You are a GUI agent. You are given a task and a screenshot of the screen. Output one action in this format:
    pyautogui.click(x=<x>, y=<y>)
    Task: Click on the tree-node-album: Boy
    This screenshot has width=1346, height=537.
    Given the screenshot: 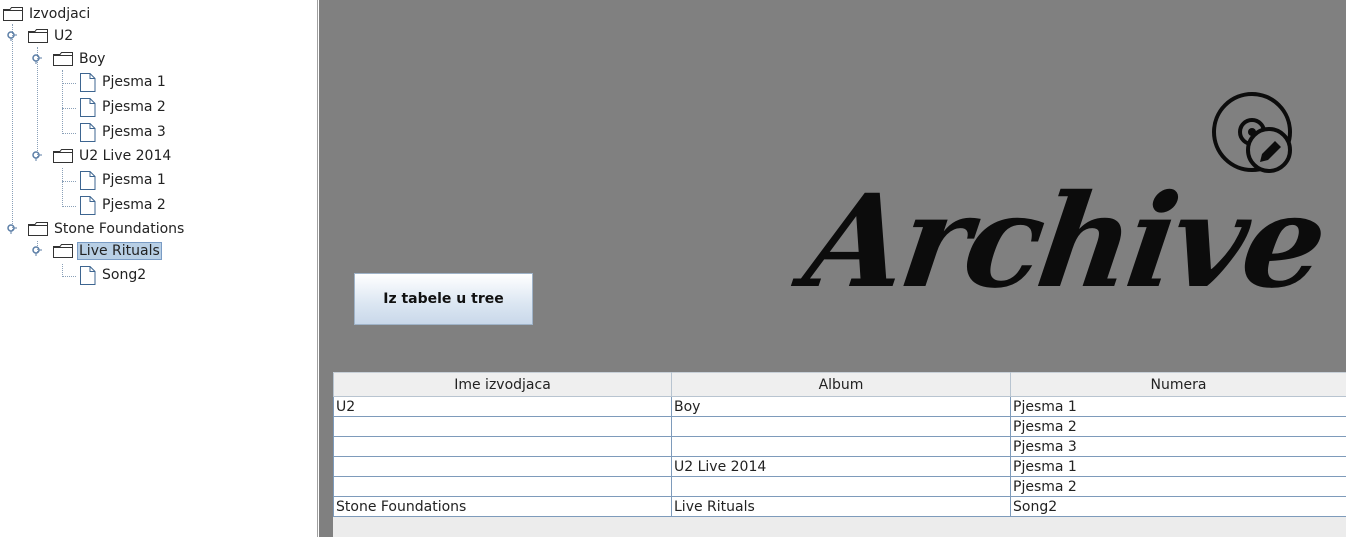 What is the action you would take?
    pyautogui.click(x=80, y=59)
    